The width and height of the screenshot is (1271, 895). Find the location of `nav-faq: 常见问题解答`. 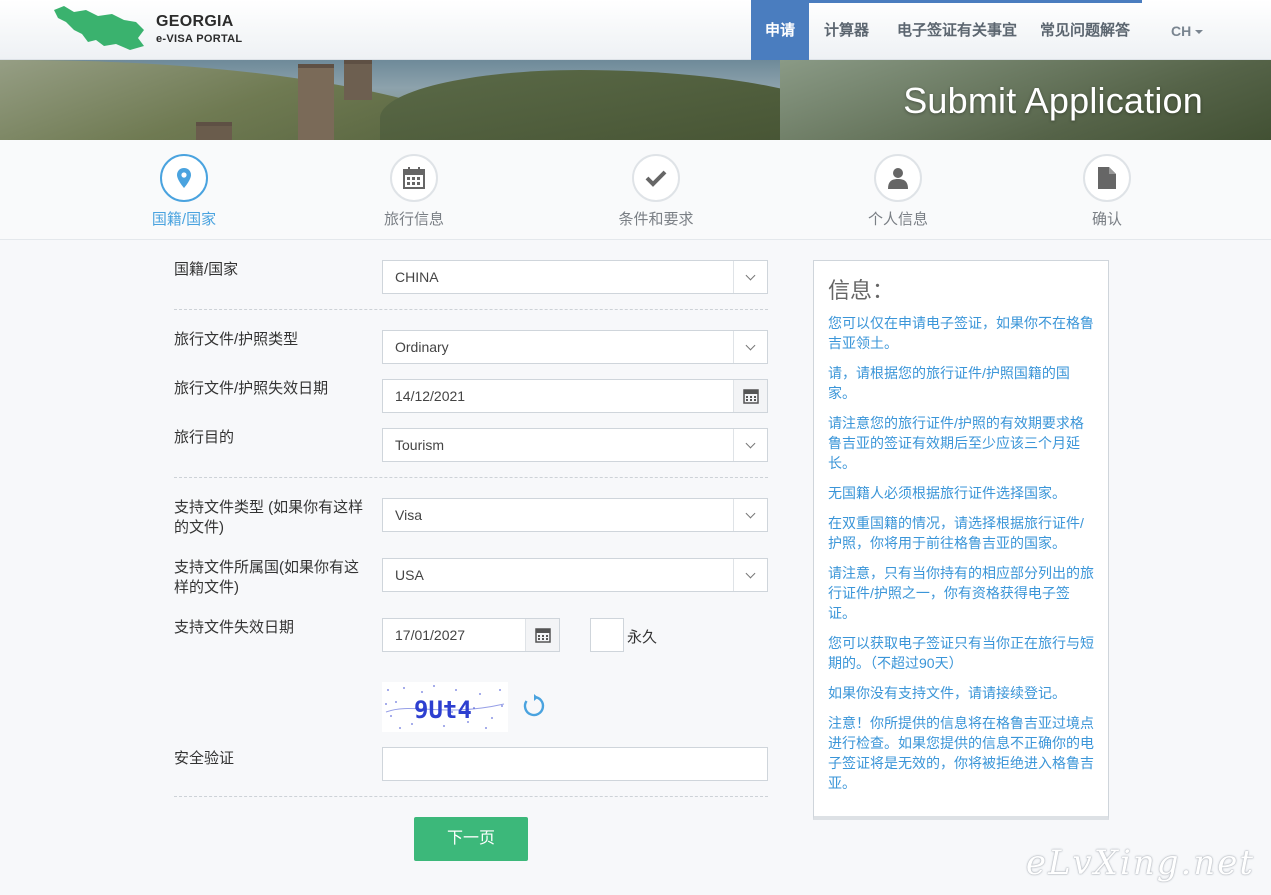

nav-faq: 常见问题解答 is located at coordinates (1085, 30).